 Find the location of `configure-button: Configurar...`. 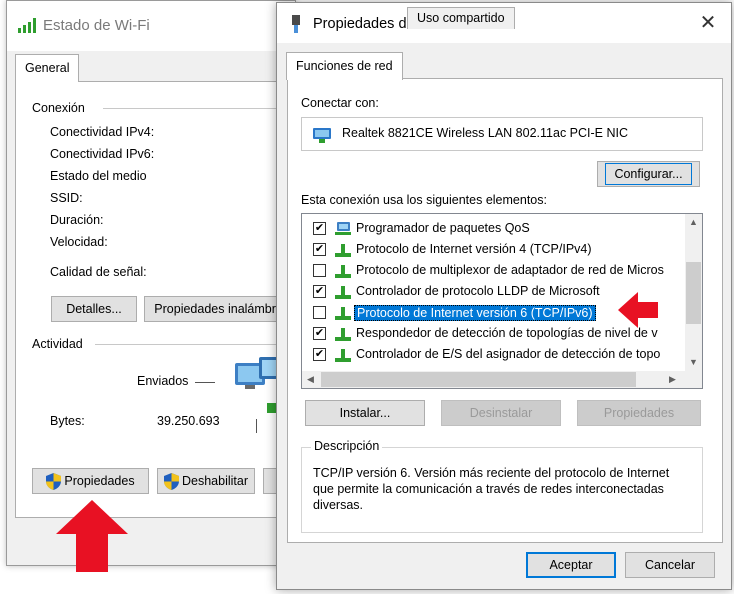

configure-button: Configurar... is located at coordinates (648, 174).